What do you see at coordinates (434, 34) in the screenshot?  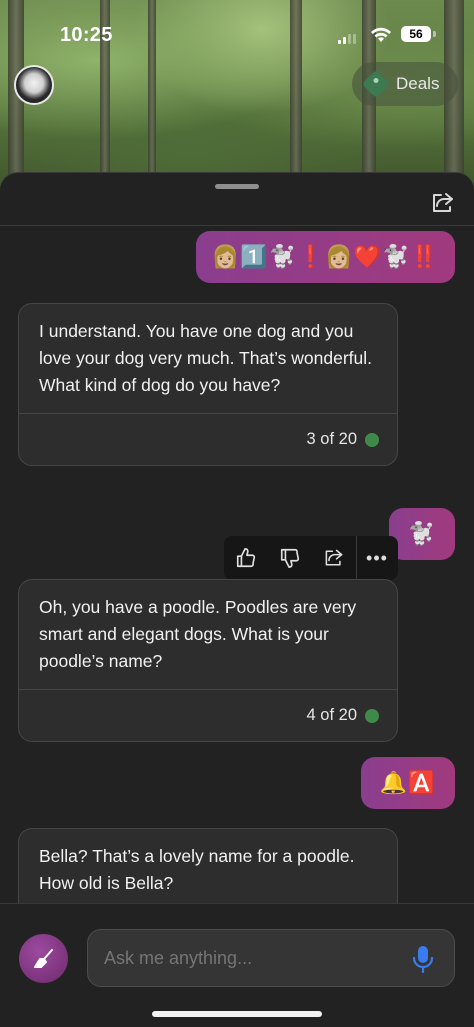 I see `battery-cap` at bounding box center [434, 34].